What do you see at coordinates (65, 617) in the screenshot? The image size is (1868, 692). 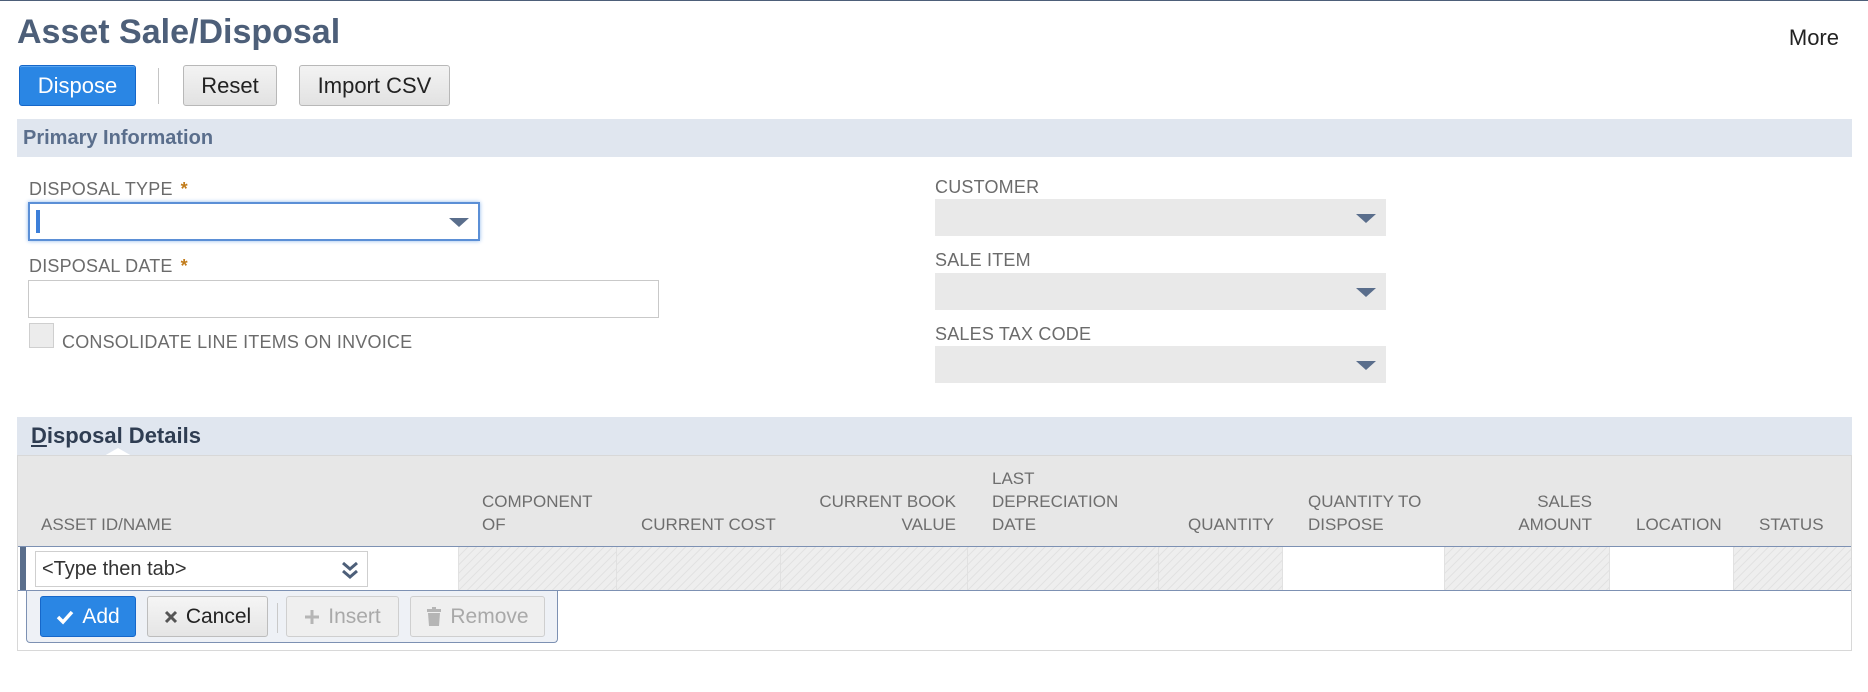 I see `checkmark-icon` at bounding box center [65, 617].